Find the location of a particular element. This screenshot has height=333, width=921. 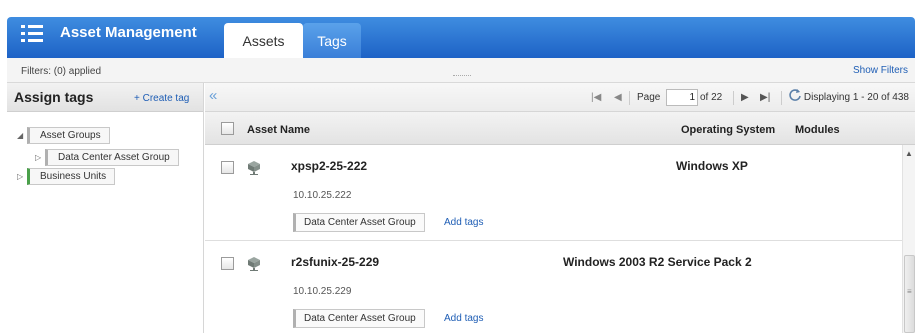

displaying-count: Displaying 1 - 20 of 438 is located at coordinates (856, 97).